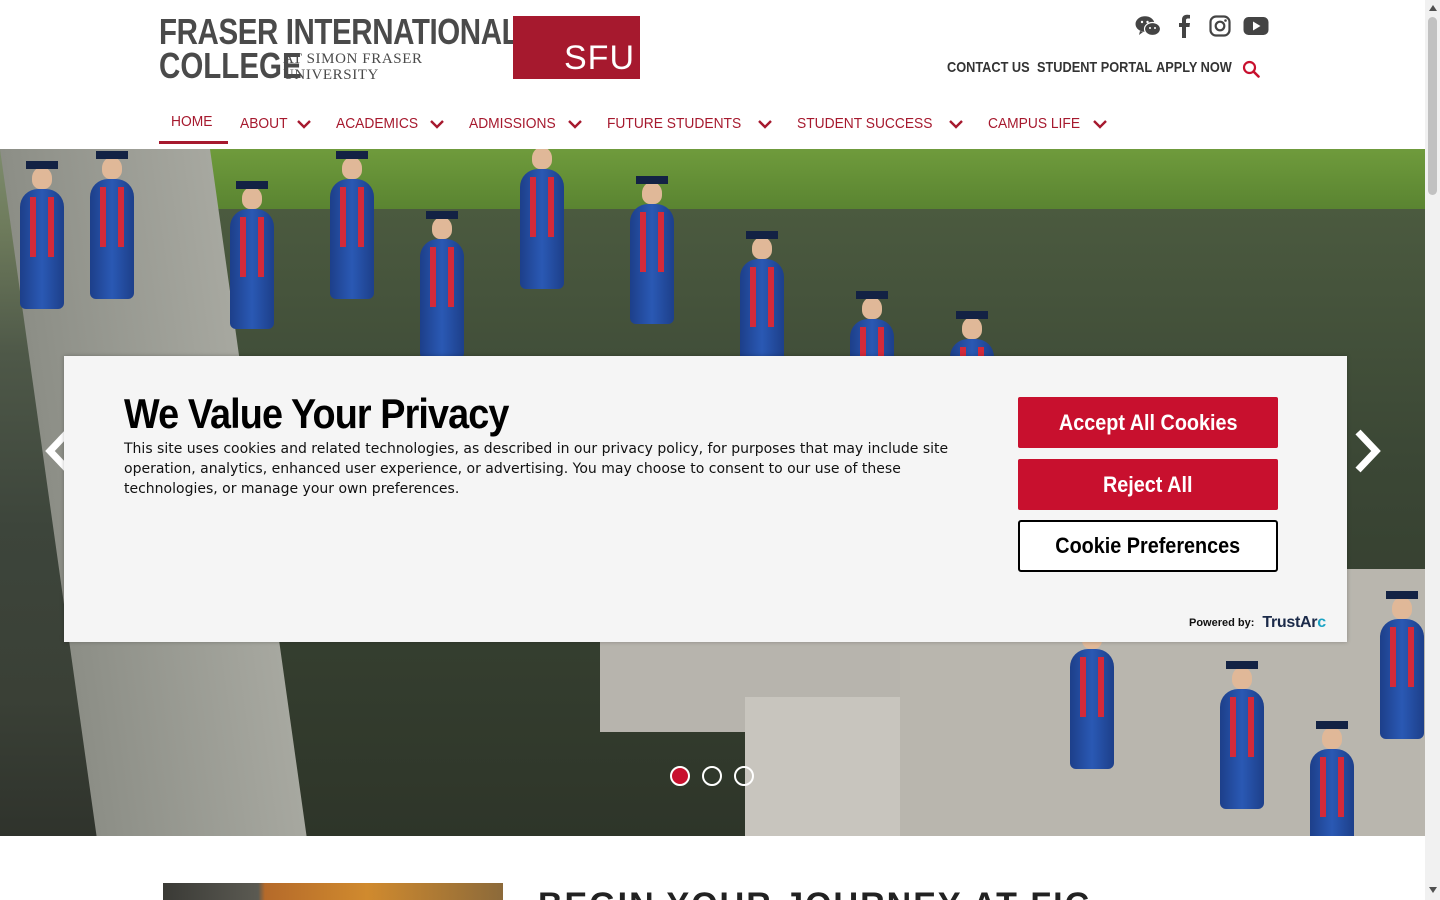 Image resolution: width=1440 pixels, height=900 pixels. What do you see at coordinates (1432, 450) in the screenshot?
I see `page-scrollbar` at bounding box center [1432, 450].